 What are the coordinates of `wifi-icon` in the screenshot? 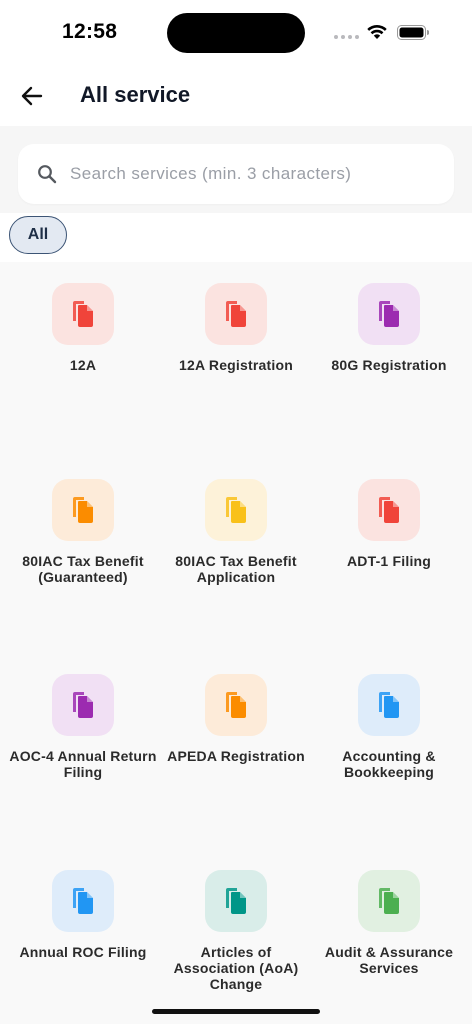 It's located at (377, 32).